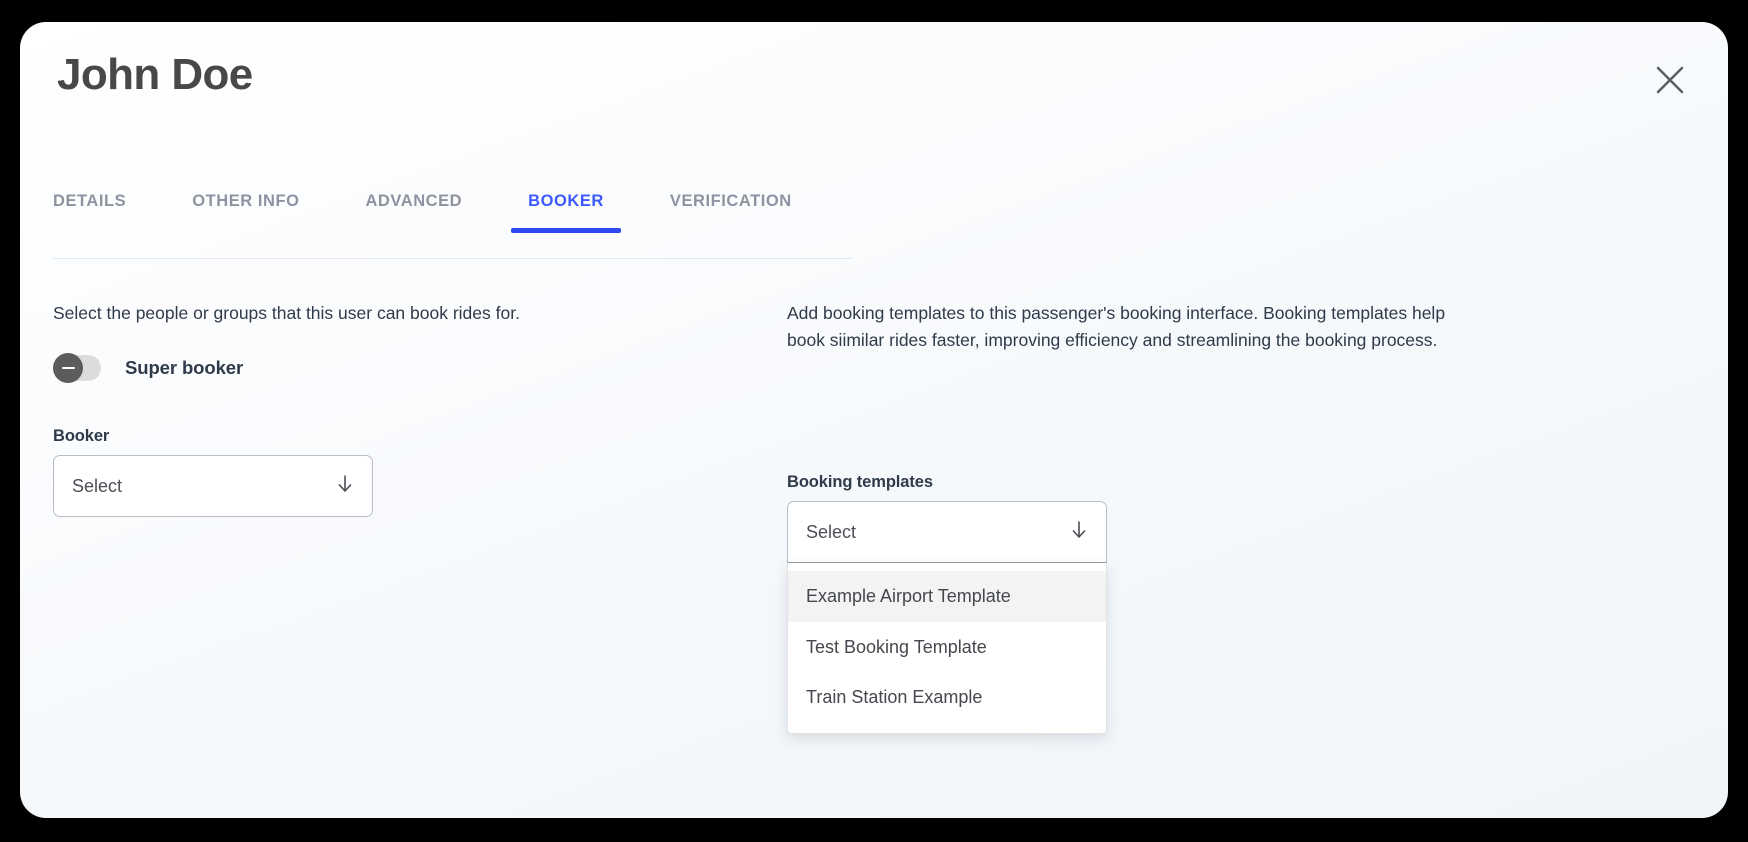 The width and height of the screenshot is (1748, 842). What do you see at coordinates (245, 212) in the screenshot?
I see `tab-other-info: OTHER INFO` at bounding box center [245, 212].